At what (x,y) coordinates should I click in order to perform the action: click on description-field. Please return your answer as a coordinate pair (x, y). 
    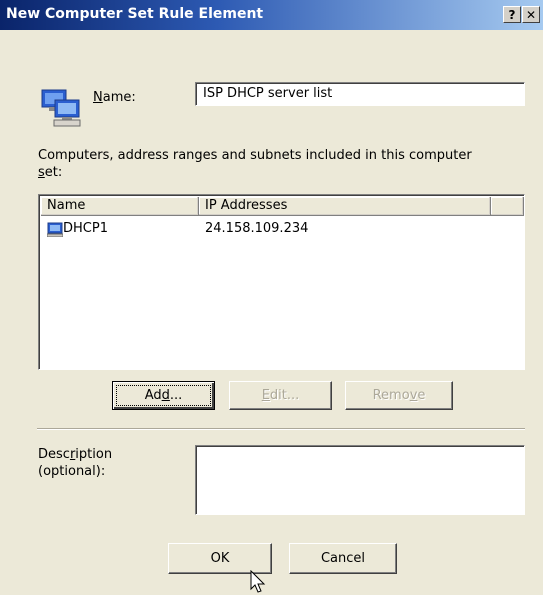
    Looking at the image, I should click on (360, 480).